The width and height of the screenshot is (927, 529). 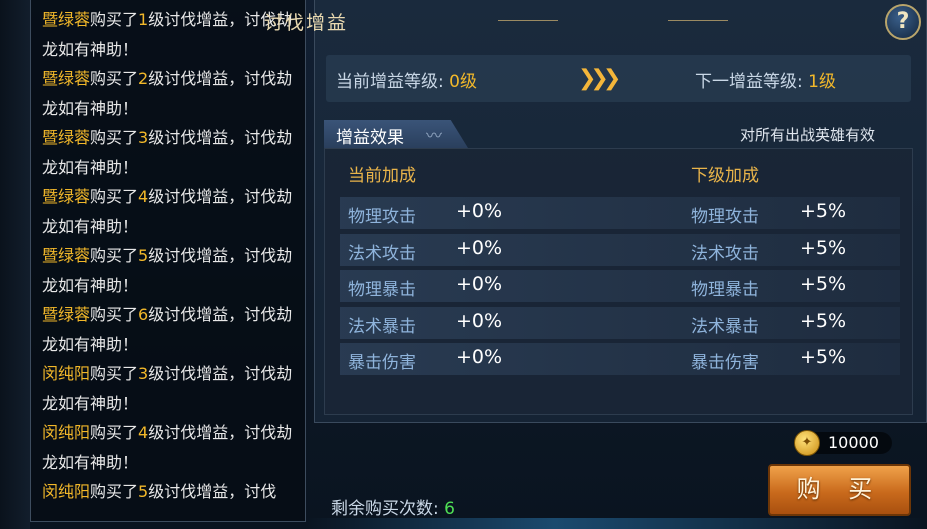 What do you see at coordinates (173, 152) in the screenshot?
I see `log-entry: 暨绿蓉购买了3级讨伐增益，讨伐劫龙如有神助！` at bounding box center [173, 152].